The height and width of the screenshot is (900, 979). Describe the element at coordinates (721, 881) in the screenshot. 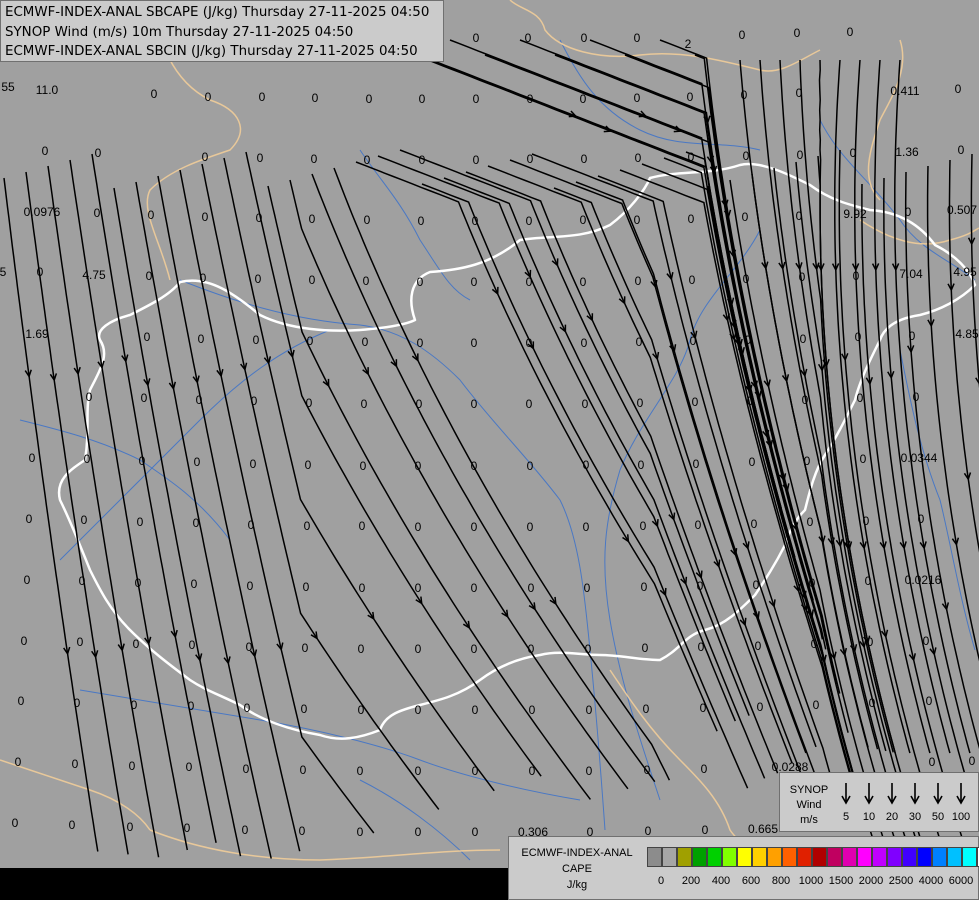

I see `cape-scale-label: 400` at that location.